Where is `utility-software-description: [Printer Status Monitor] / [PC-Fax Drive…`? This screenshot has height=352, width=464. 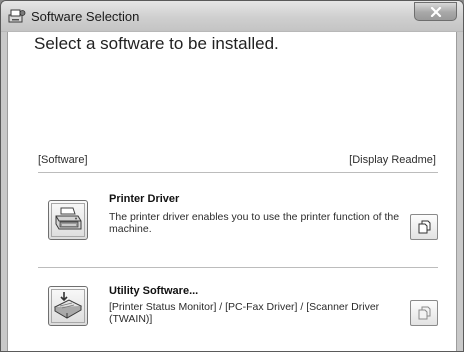 utility-software-description: [Printer Status Monitor] / [PC-Fax Drive… is located at coordinates (244, 313).